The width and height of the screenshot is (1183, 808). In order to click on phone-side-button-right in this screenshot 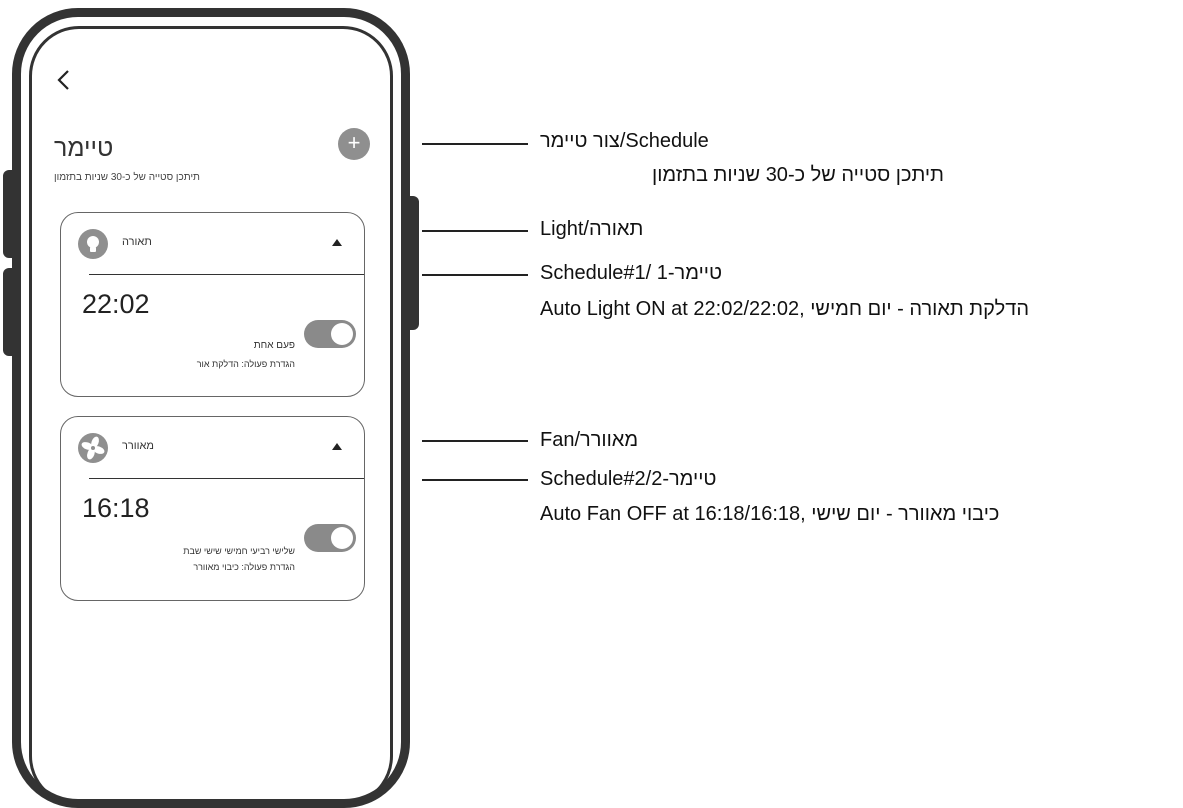, I will do `click(413, 263)`.